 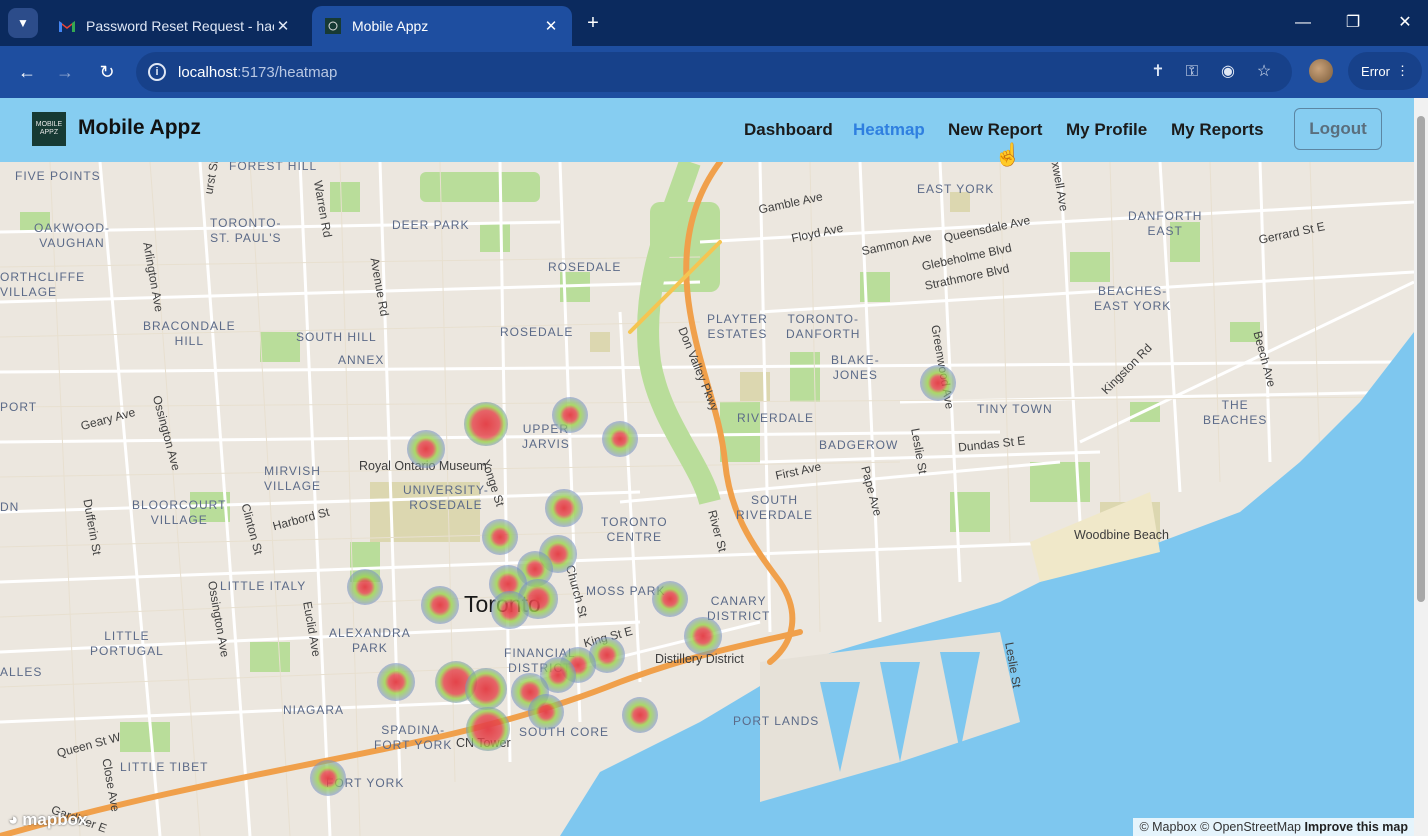 What do you see at coordinates (737, 326) in the screenshot?
I see `neighbourhood-label: PLAYTER ESTATES` at bounding box center [737, 326].